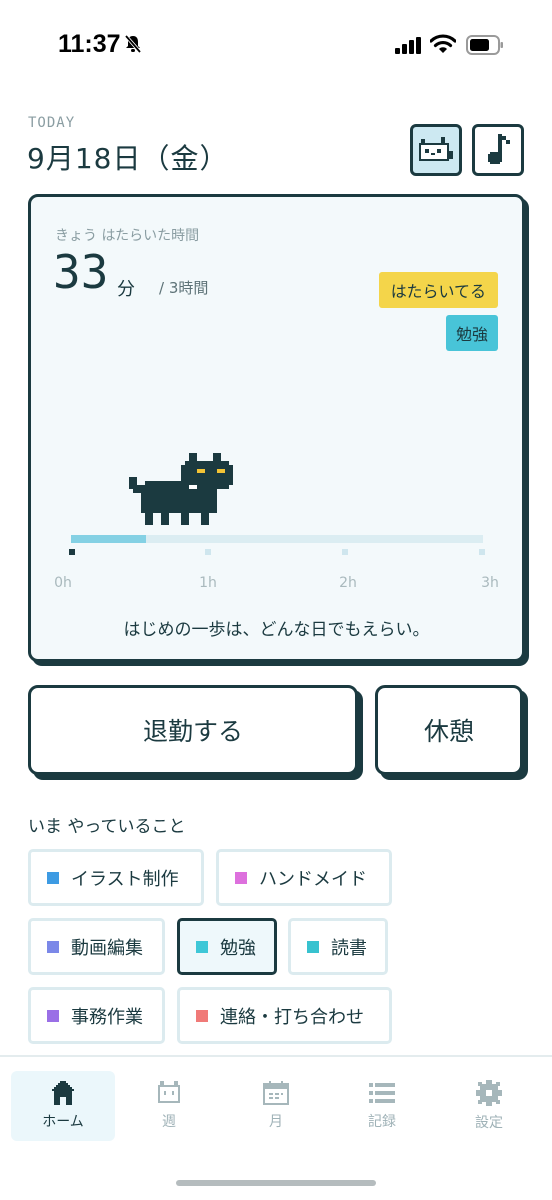 The height and width of the screenshot is (1200, 552). I want to click on activity-label: 動画編集, so click(107, 948).